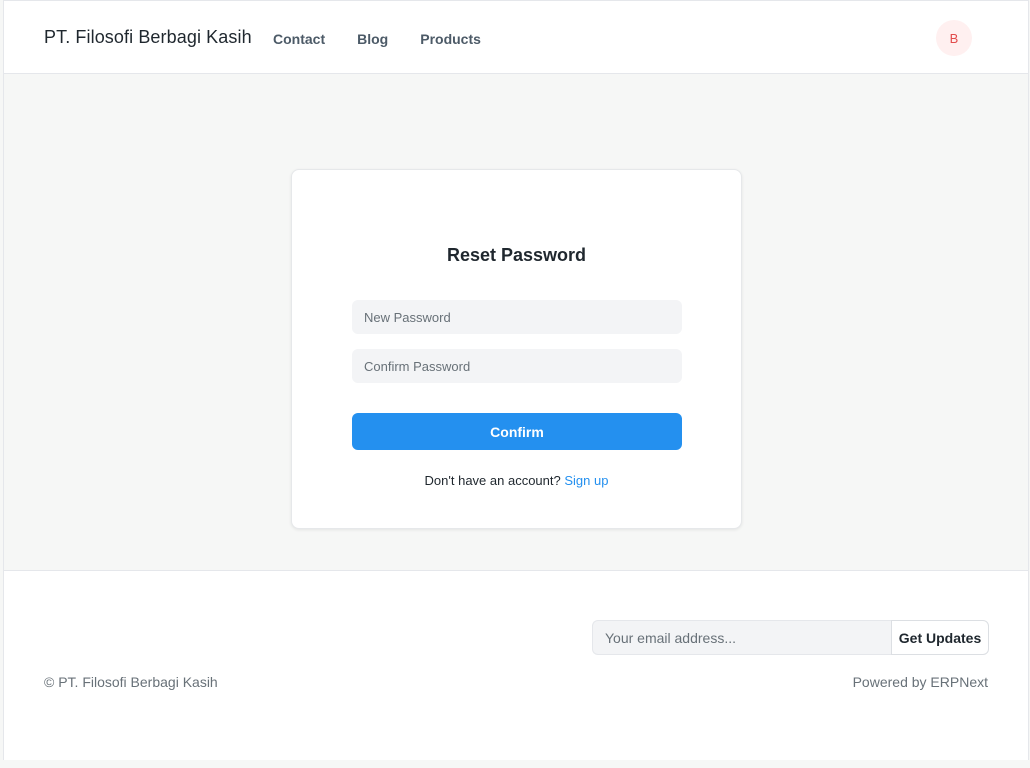 The image size is (1030, 768). I want to click on user-avatar: B, so click(954, 38).